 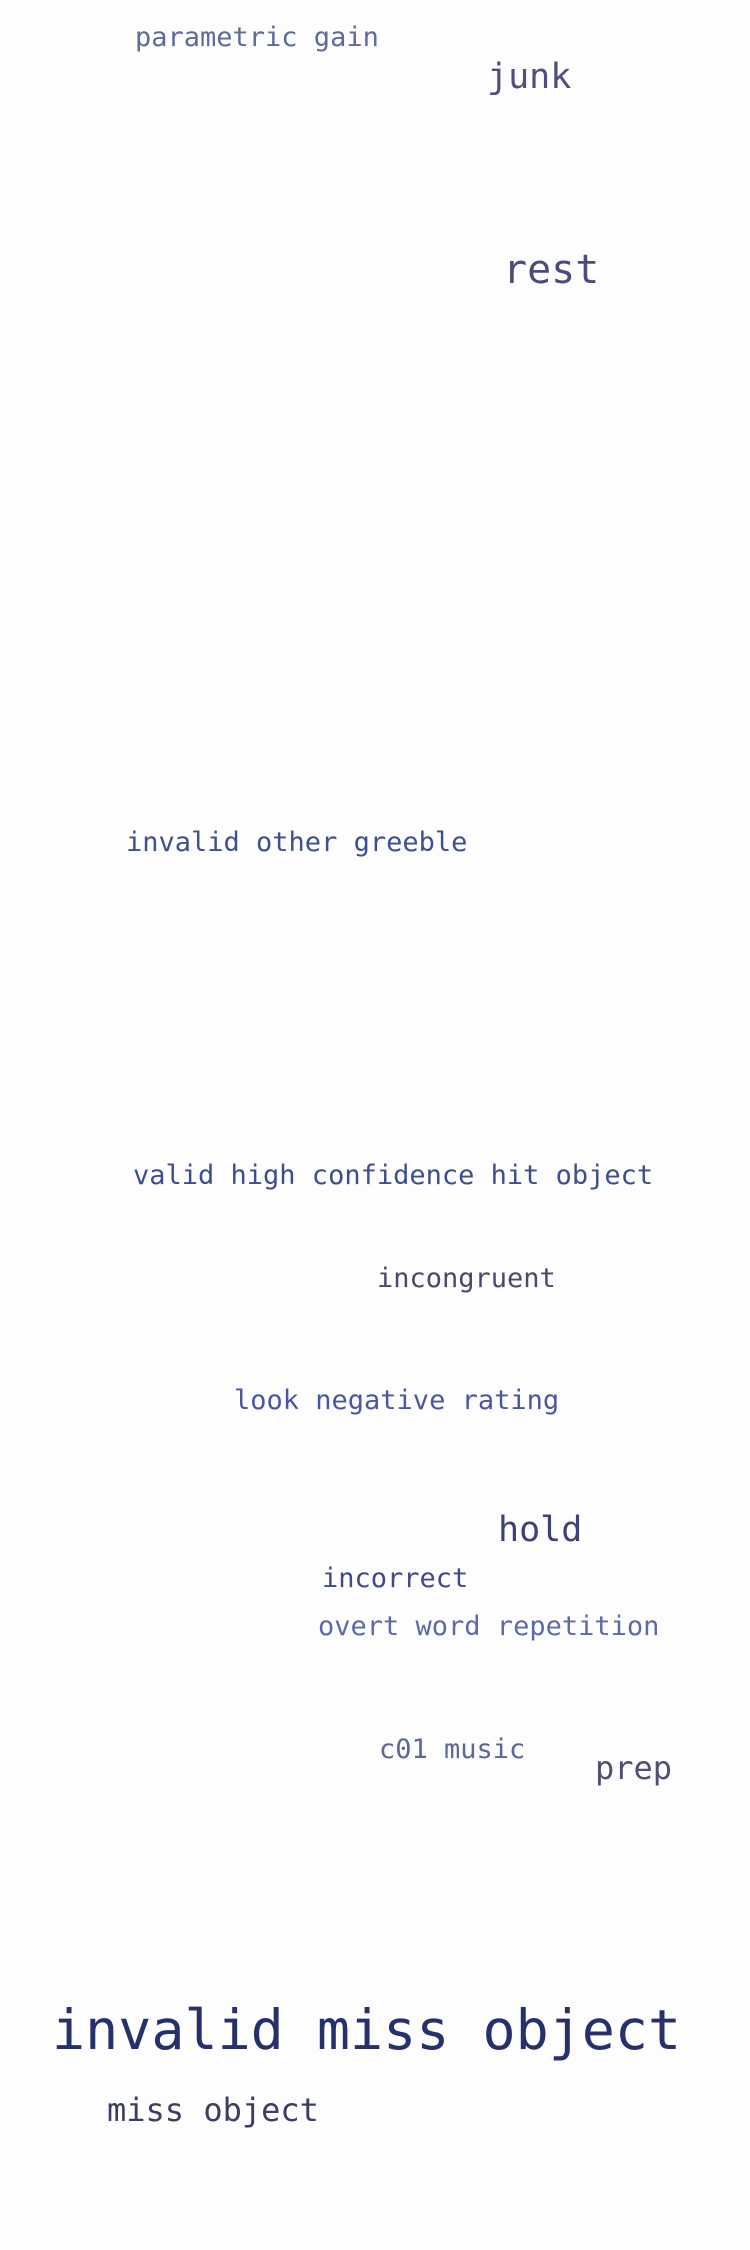 What do you see at coordinates (529, 77) in the screenshot?
I see `word-junk: junk` at bounding box center [529, 77].